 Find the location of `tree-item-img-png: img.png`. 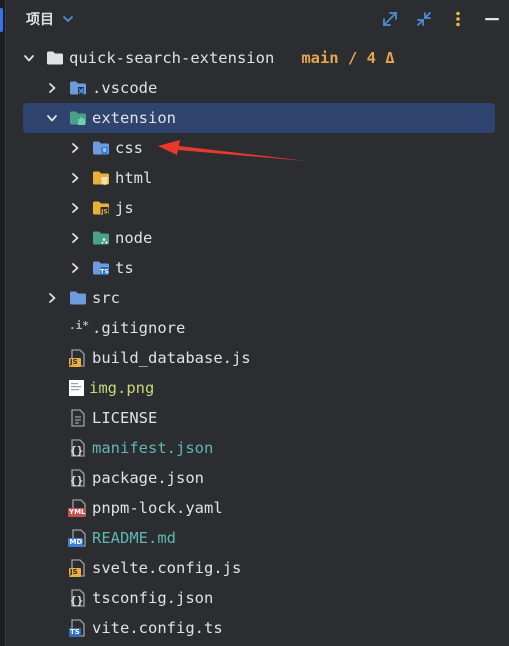

tree-item-img-png: img.png is located at coordinates (257, 388).